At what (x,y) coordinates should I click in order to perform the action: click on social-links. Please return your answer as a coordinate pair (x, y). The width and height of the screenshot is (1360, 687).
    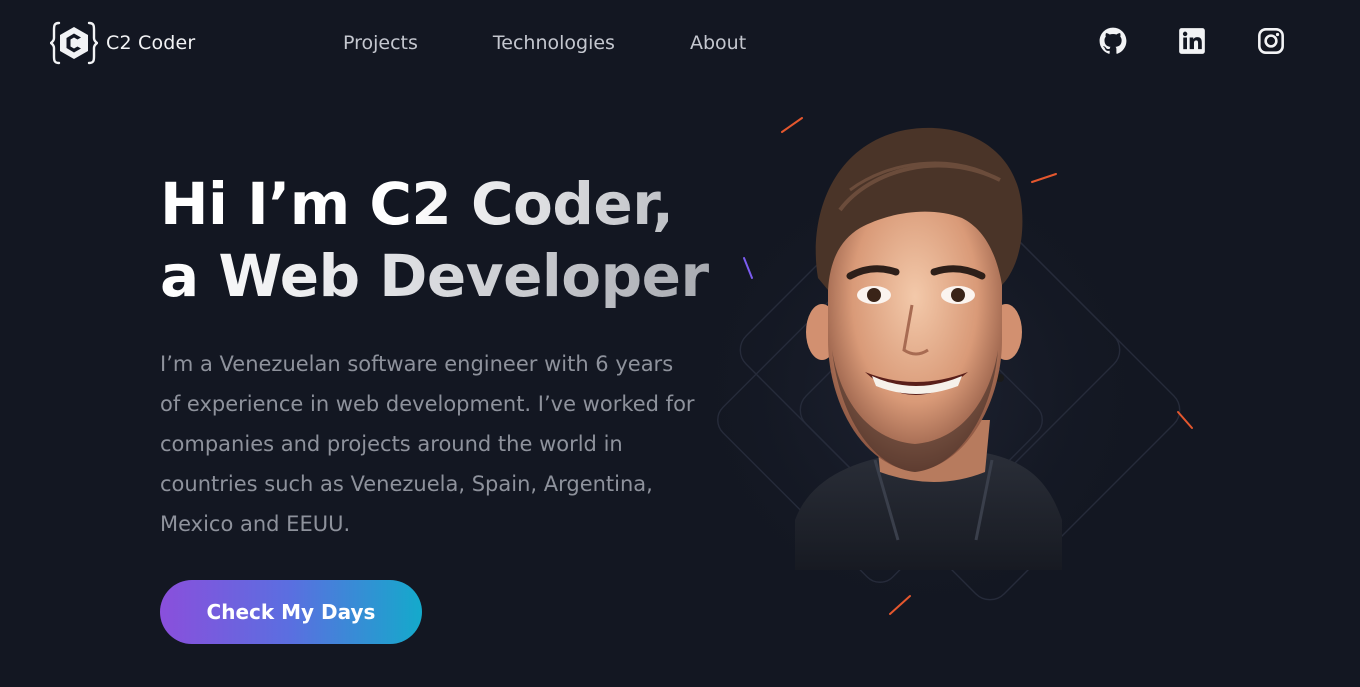
    Looking at the image, I should click on (1166, 41).